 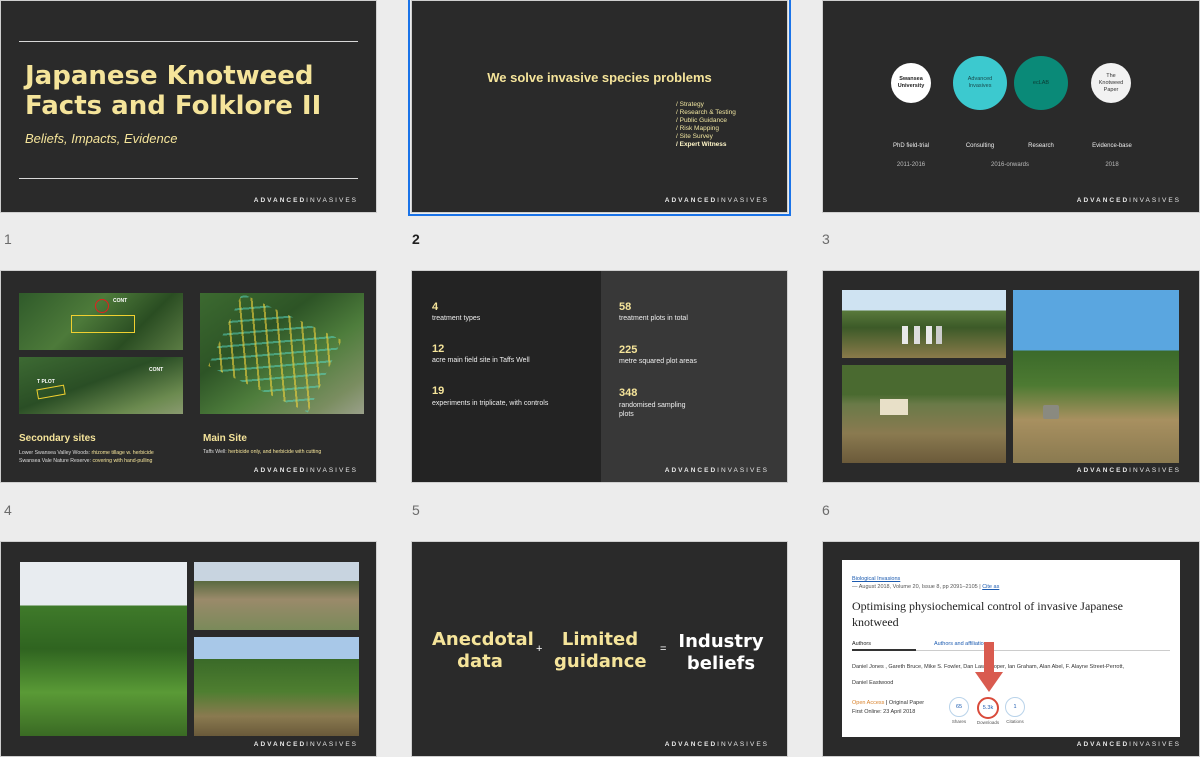 I want to click on slide-title: Japanese Knotweed Facts and Folklore II, so click(x=173, y=91).